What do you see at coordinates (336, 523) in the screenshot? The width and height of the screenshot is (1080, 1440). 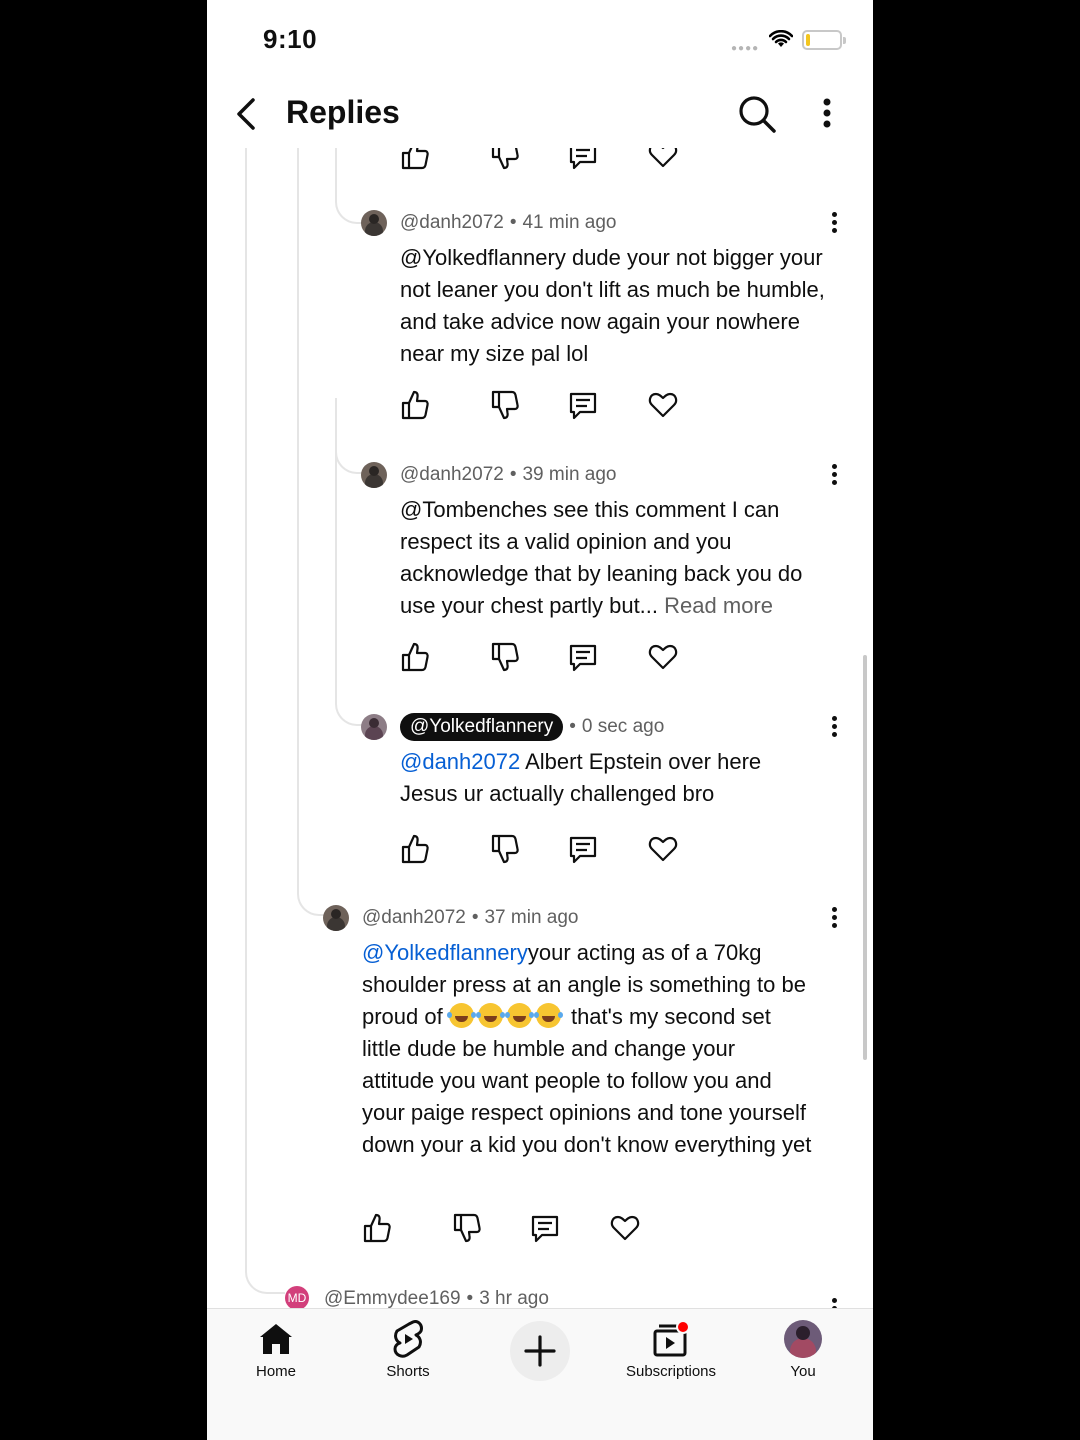 I see `thread-line-inner` at bounding box center [336, 523].